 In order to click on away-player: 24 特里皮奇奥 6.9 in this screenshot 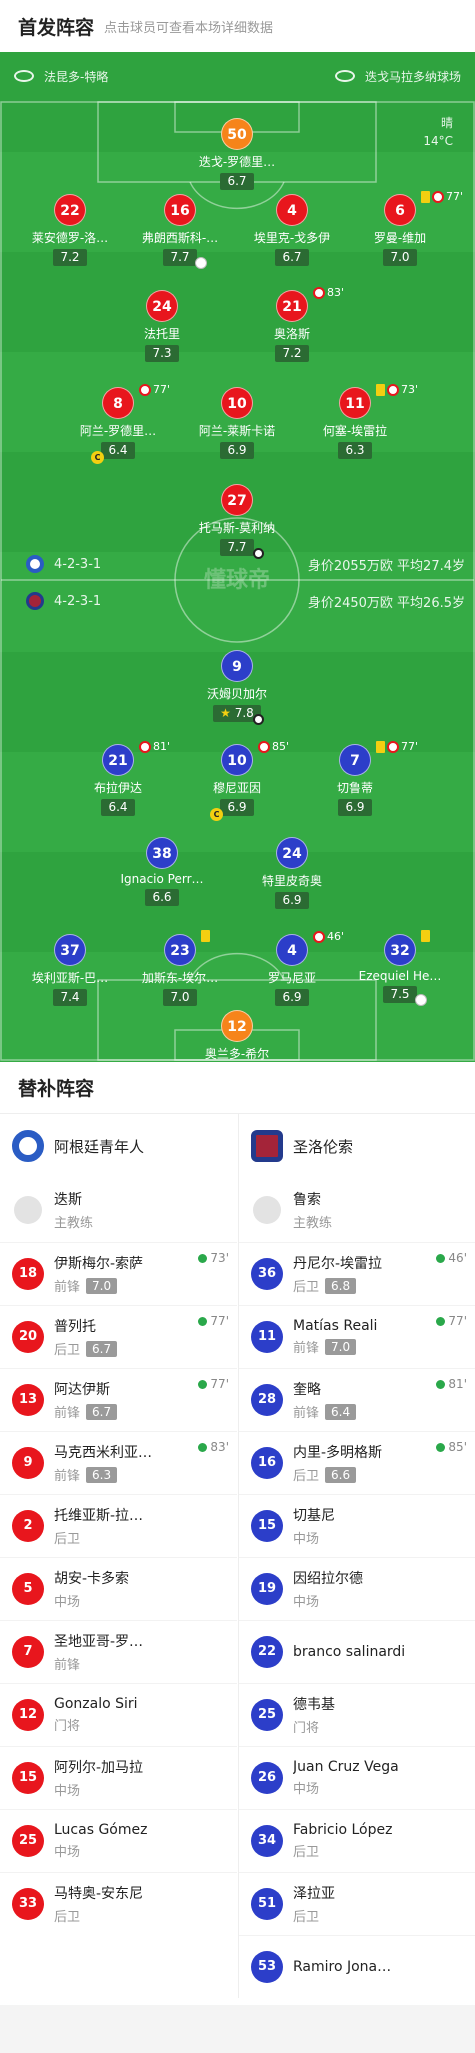, I will do `click(292, 873)`.